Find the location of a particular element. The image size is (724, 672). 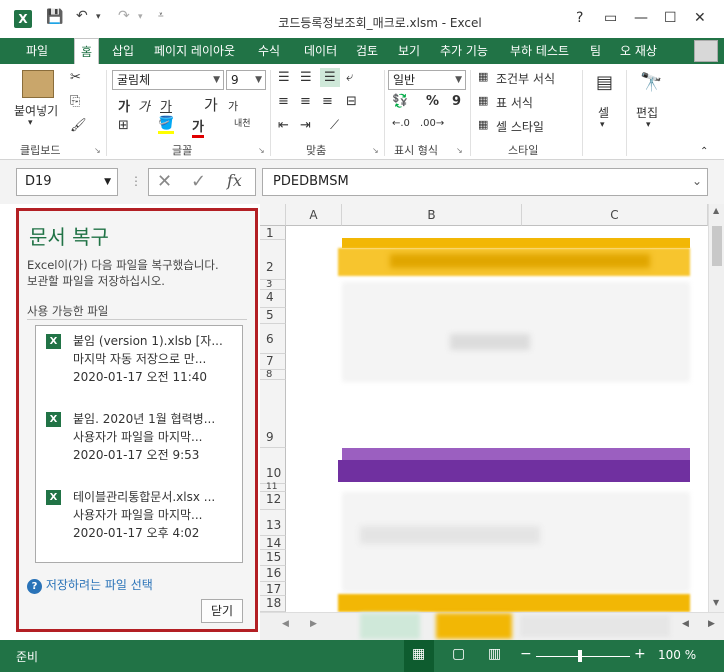

percent-button: % is located at coordinates (432, 101).